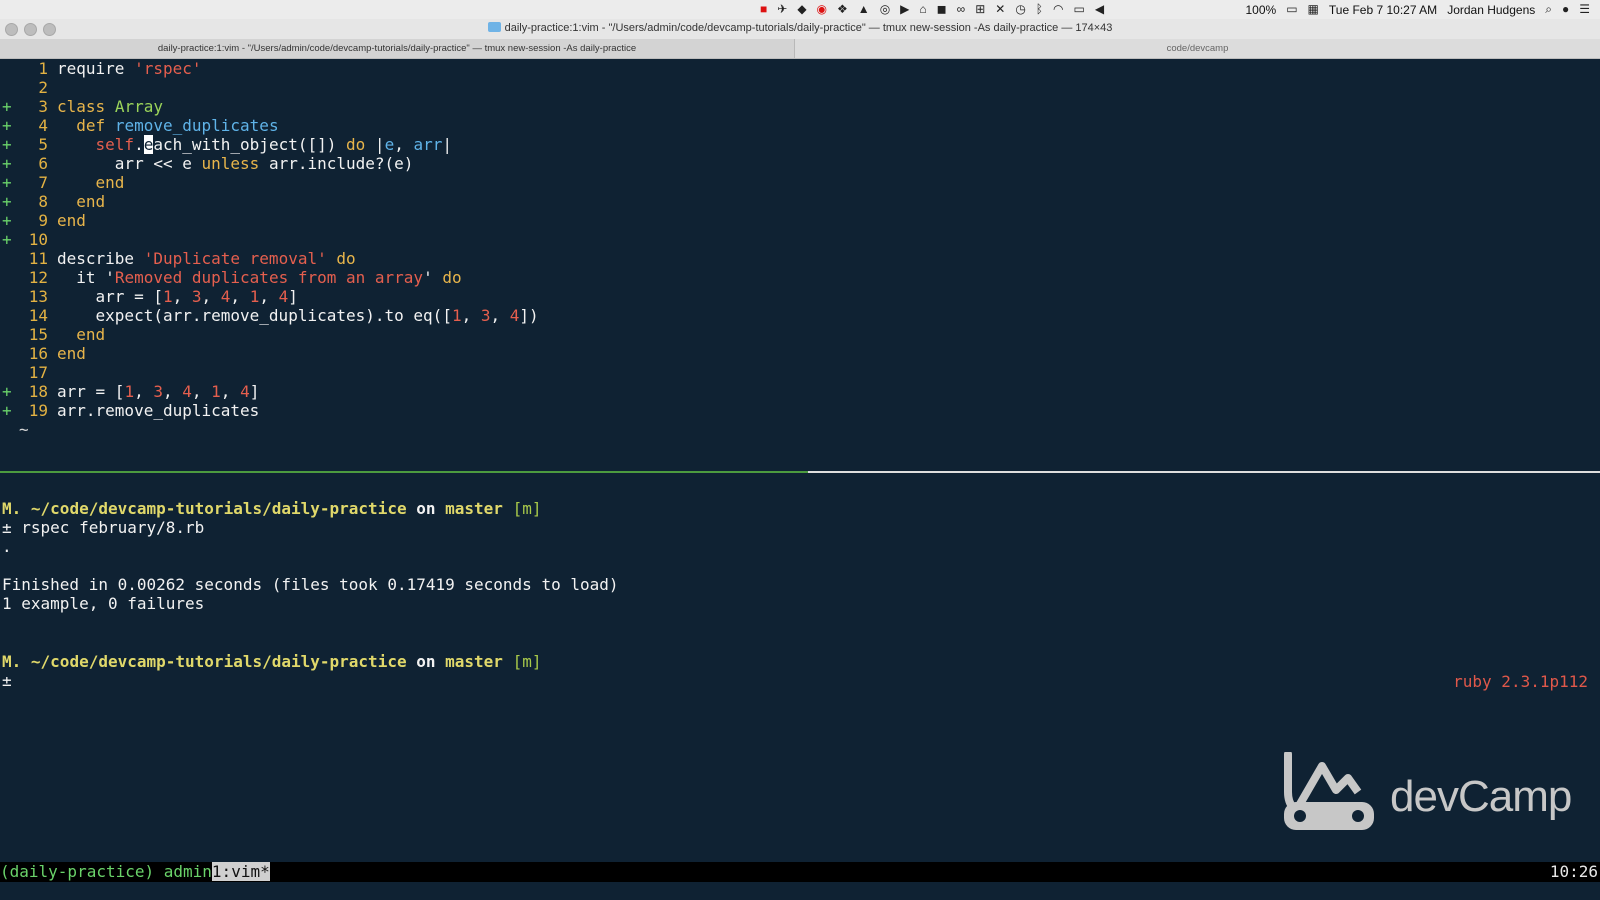 Image resolution: width=1600 pixels, height=900 pixels. Describe the element at coordinates (38, 277) in the screenshot. I see `line-number: 12` at that location.